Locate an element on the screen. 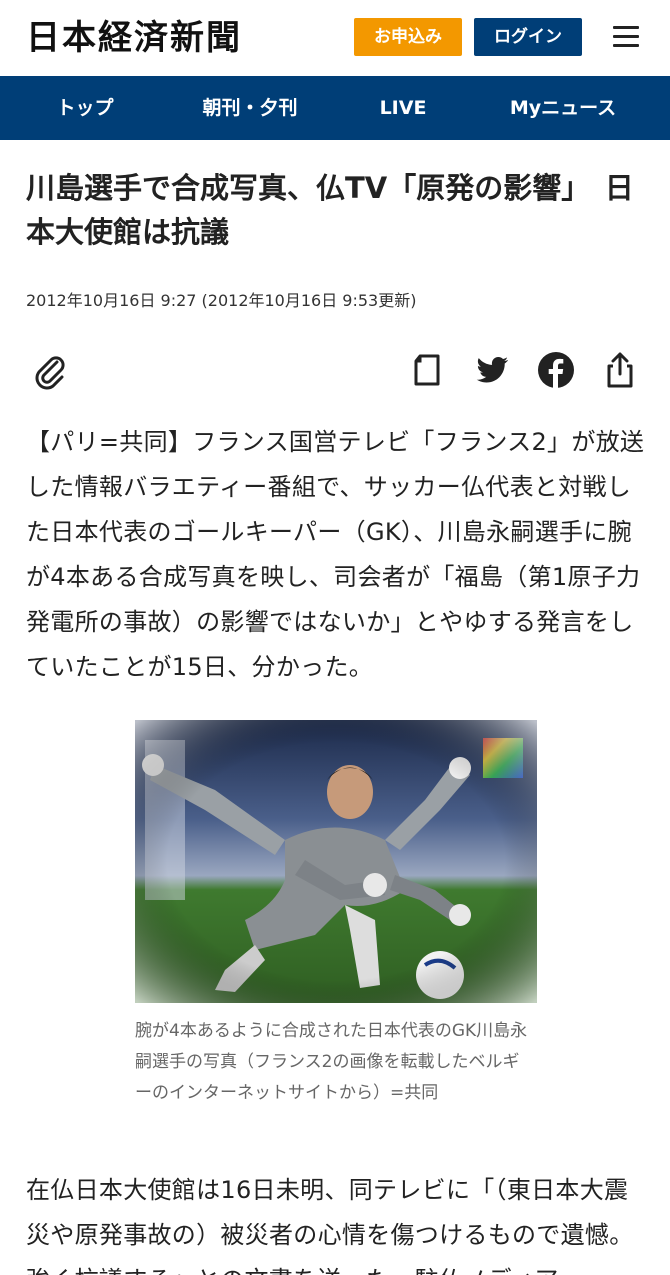  site-logo: 日本経済新聞 is located at coordinates (134, 38).